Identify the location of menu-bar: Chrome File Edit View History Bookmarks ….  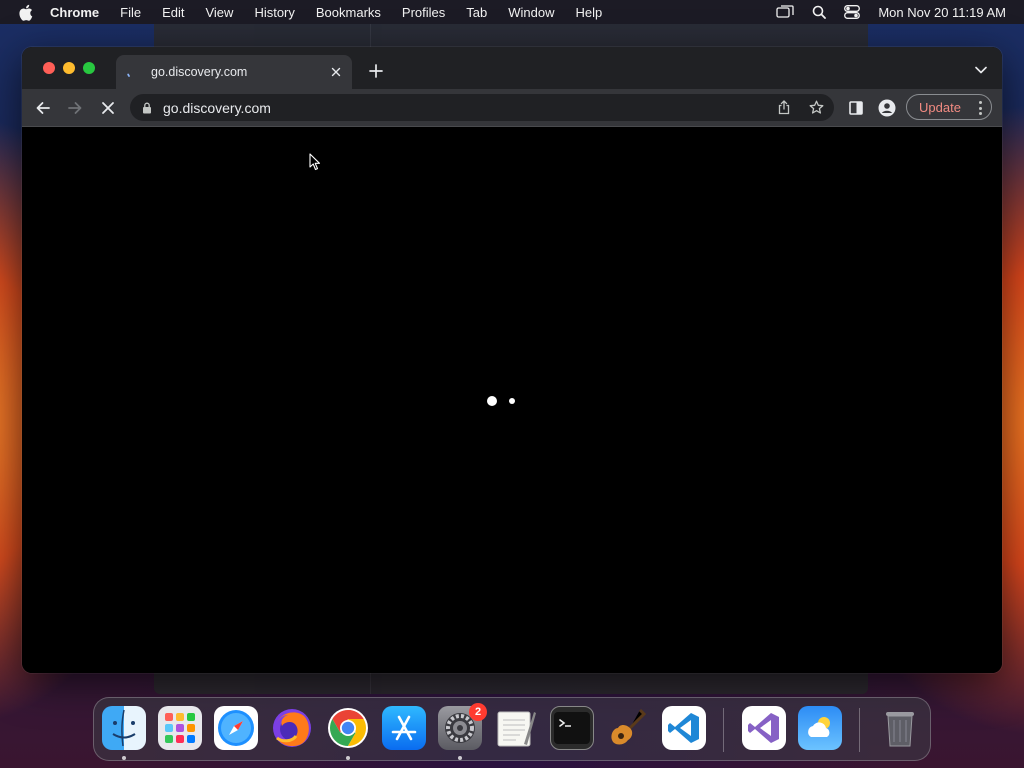
(512, 12).